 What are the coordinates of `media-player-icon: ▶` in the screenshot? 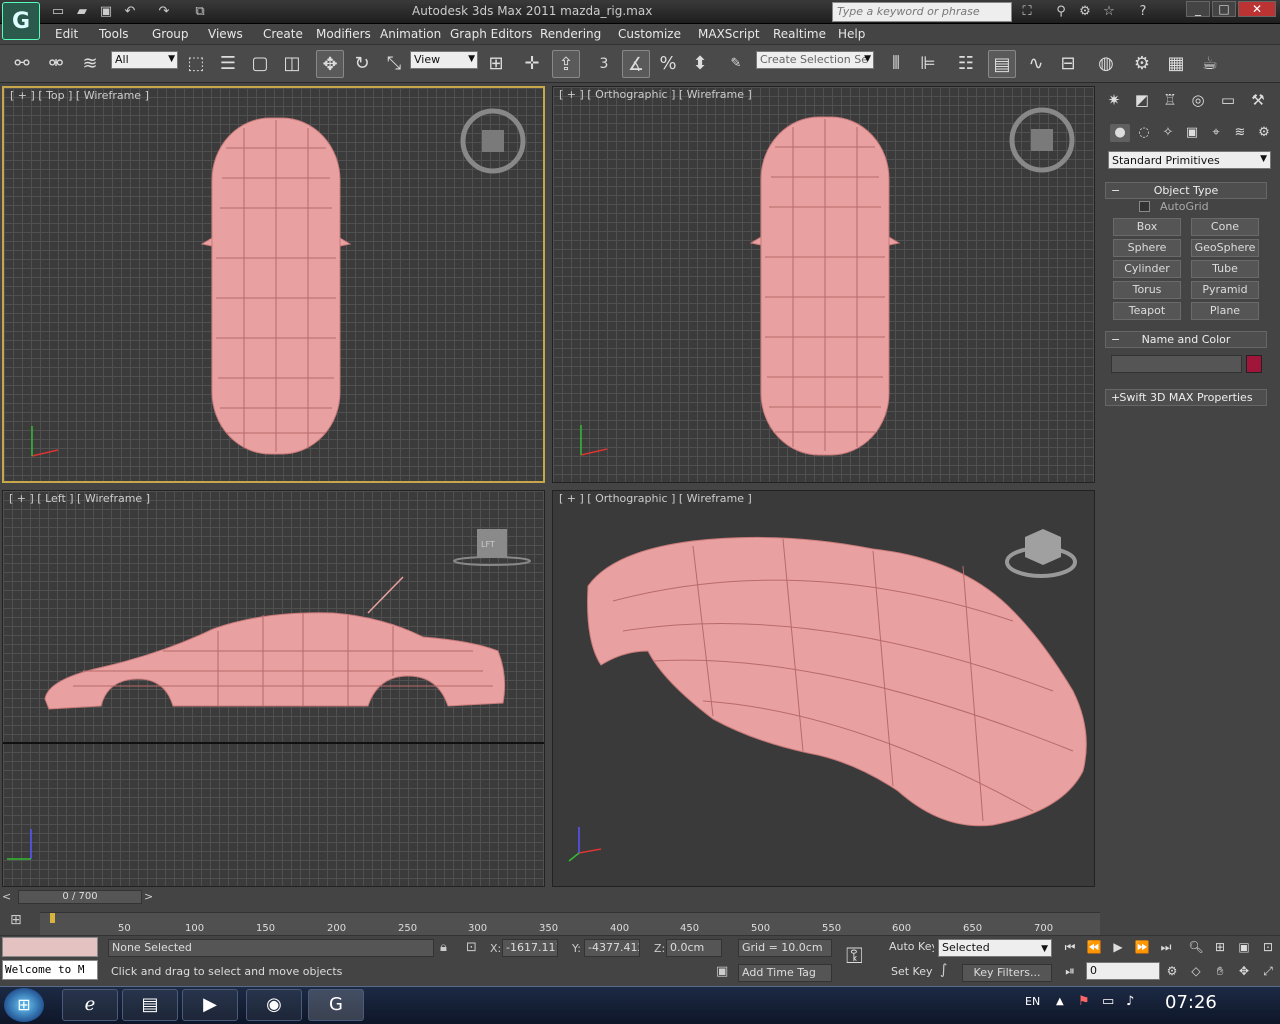 It's located at (210, 1005).